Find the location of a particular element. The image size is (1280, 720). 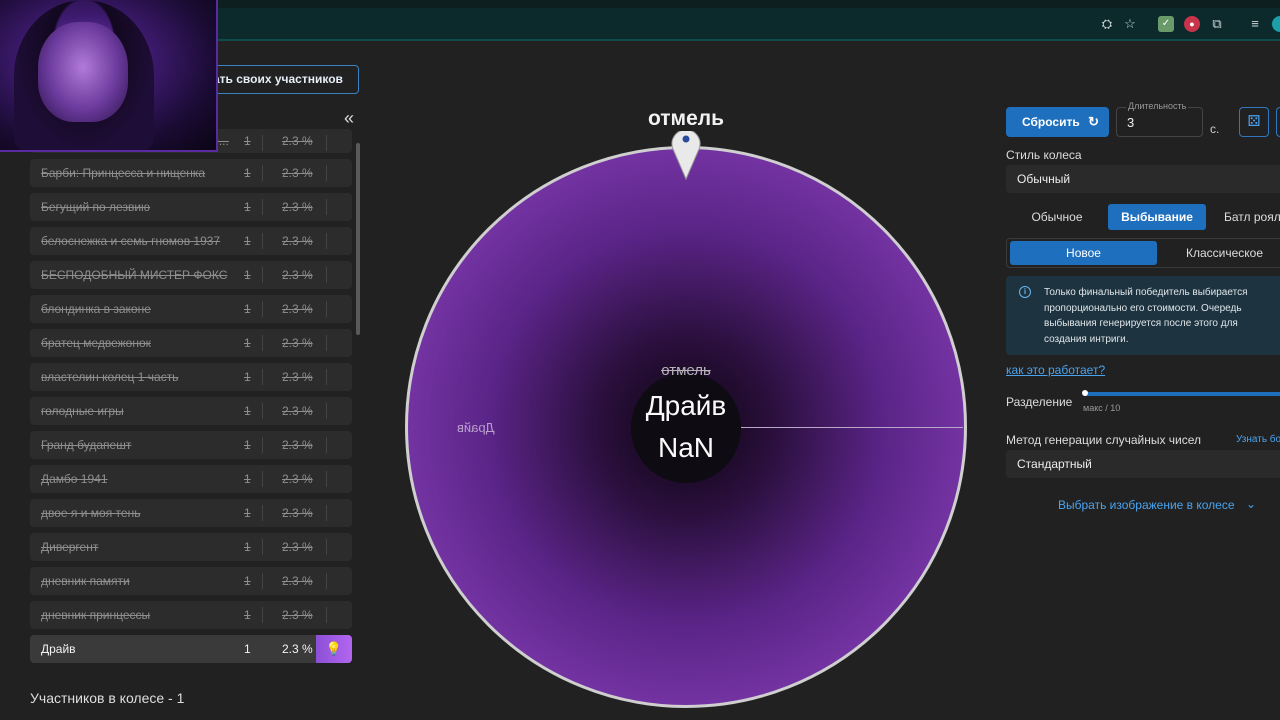

list-item: Дамбо 1941 1 2.3 % is located at coordinates (191, 479).